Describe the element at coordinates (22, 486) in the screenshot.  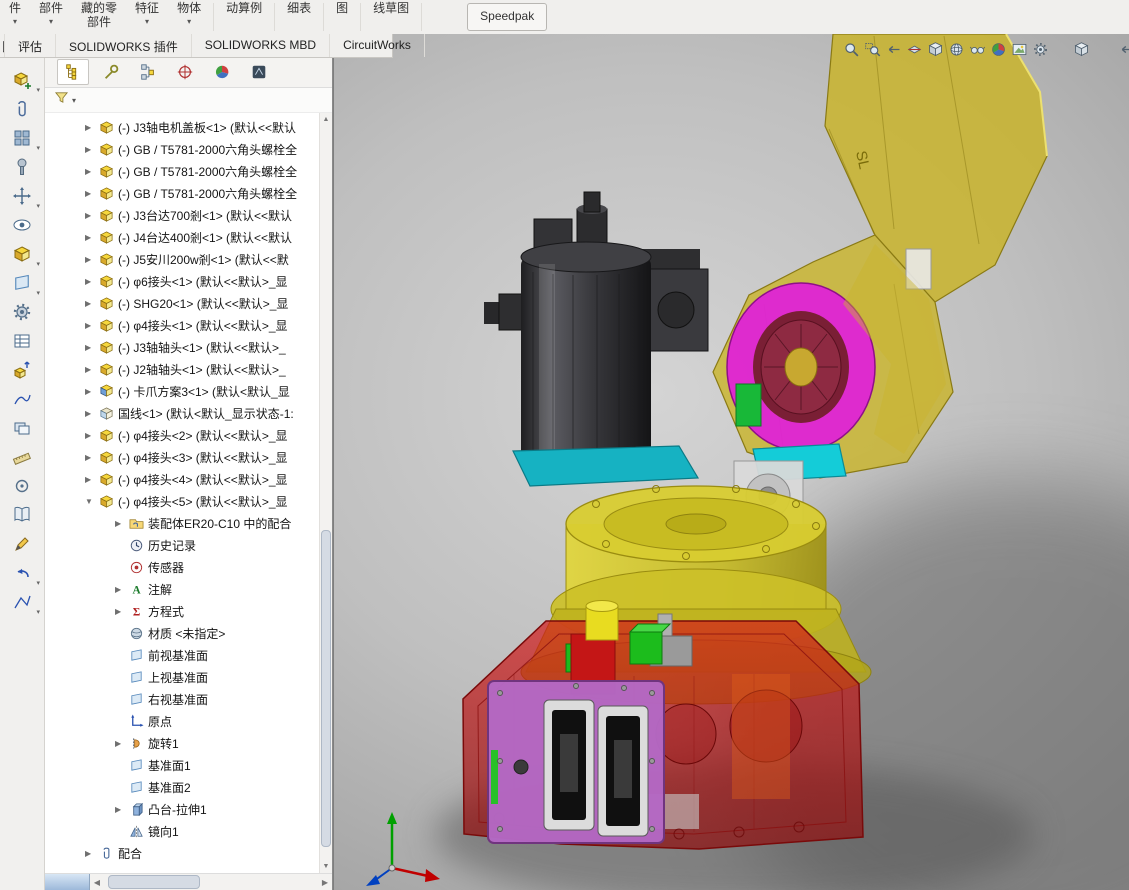
I see `hole-alignment-icon` at that location.